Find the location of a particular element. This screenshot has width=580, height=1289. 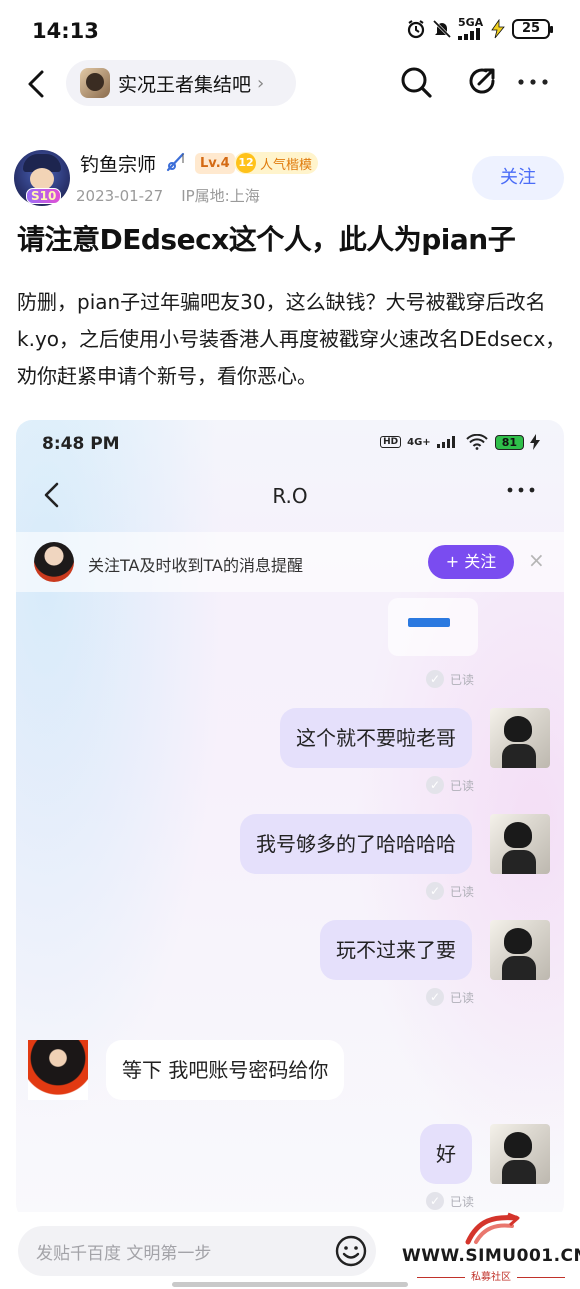

charging-icon is located at coordinates (498, 29).